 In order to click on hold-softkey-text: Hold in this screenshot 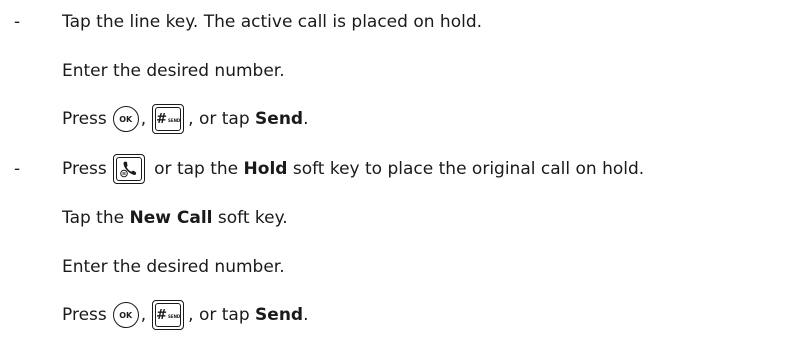, I will do `click(265, 169)`.